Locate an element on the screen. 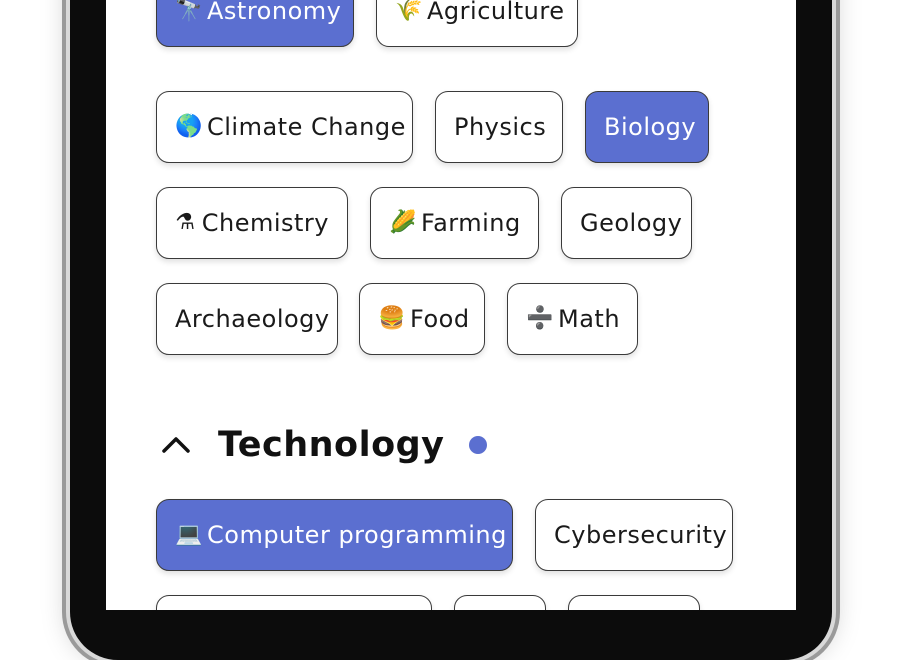  chip-computer-programming: 💻 Computer programming is located at coordinates (334, 535).